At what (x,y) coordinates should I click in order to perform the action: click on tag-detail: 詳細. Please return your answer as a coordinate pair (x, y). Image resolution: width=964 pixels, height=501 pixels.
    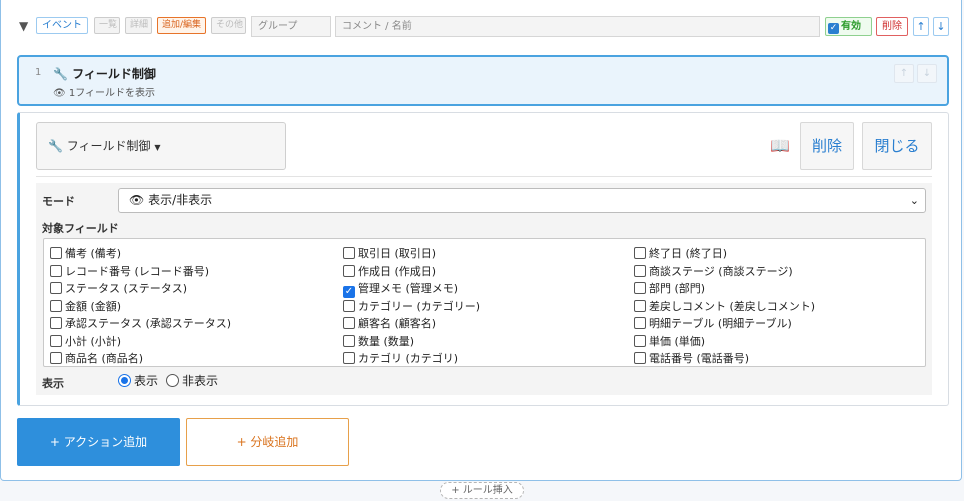
    Looking at the image, I should click on (138, 25).